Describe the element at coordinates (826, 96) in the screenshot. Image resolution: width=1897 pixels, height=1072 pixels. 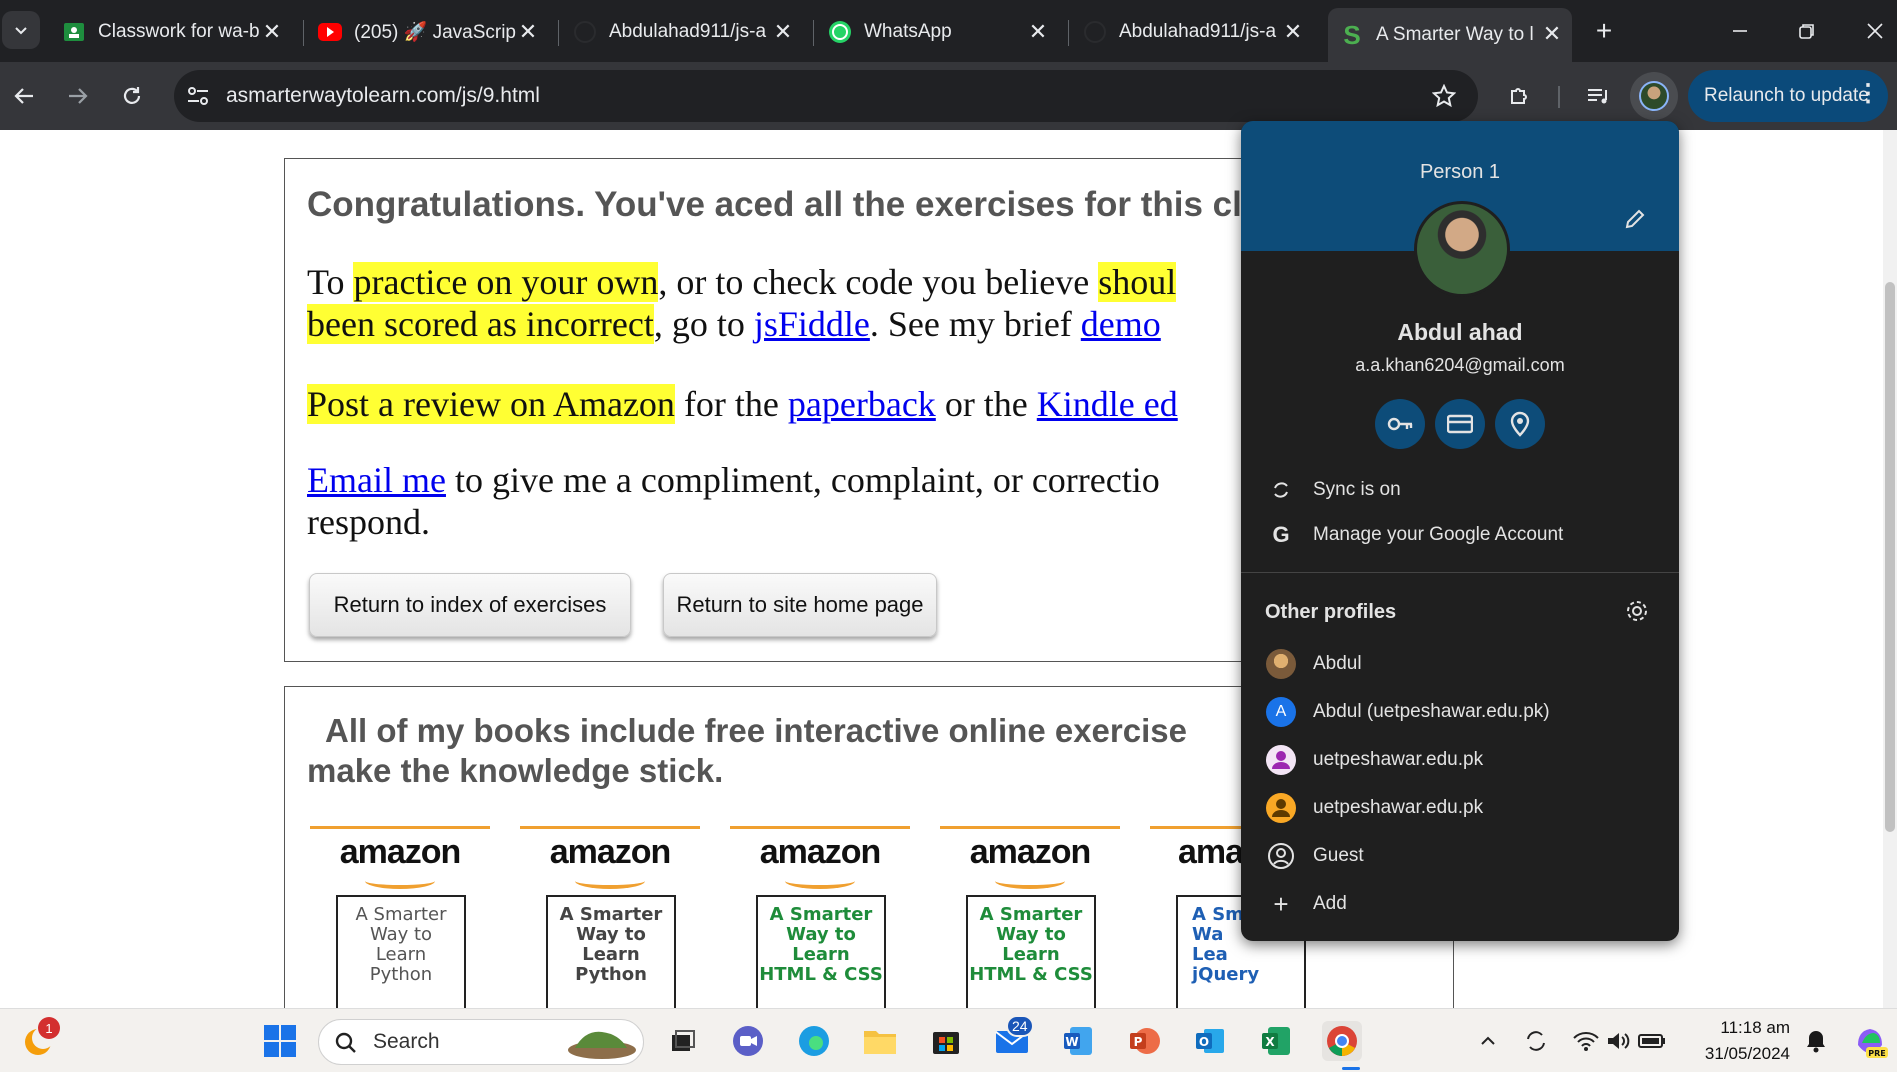
I see `address-bar: asmarterwaytolearn.com/js/9.html` at that location.